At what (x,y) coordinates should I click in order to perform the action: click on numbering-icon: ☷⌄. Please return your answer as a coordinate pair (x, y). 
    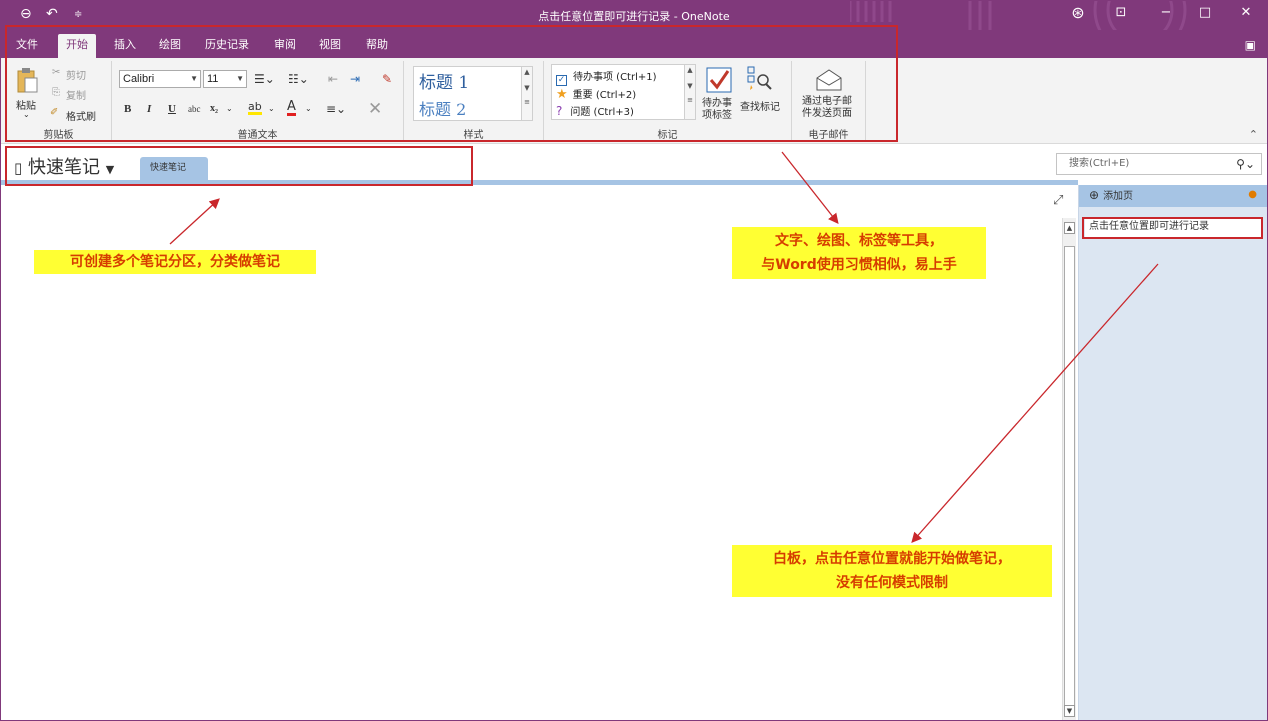
    Looking at the image, I should click on (298, 79).